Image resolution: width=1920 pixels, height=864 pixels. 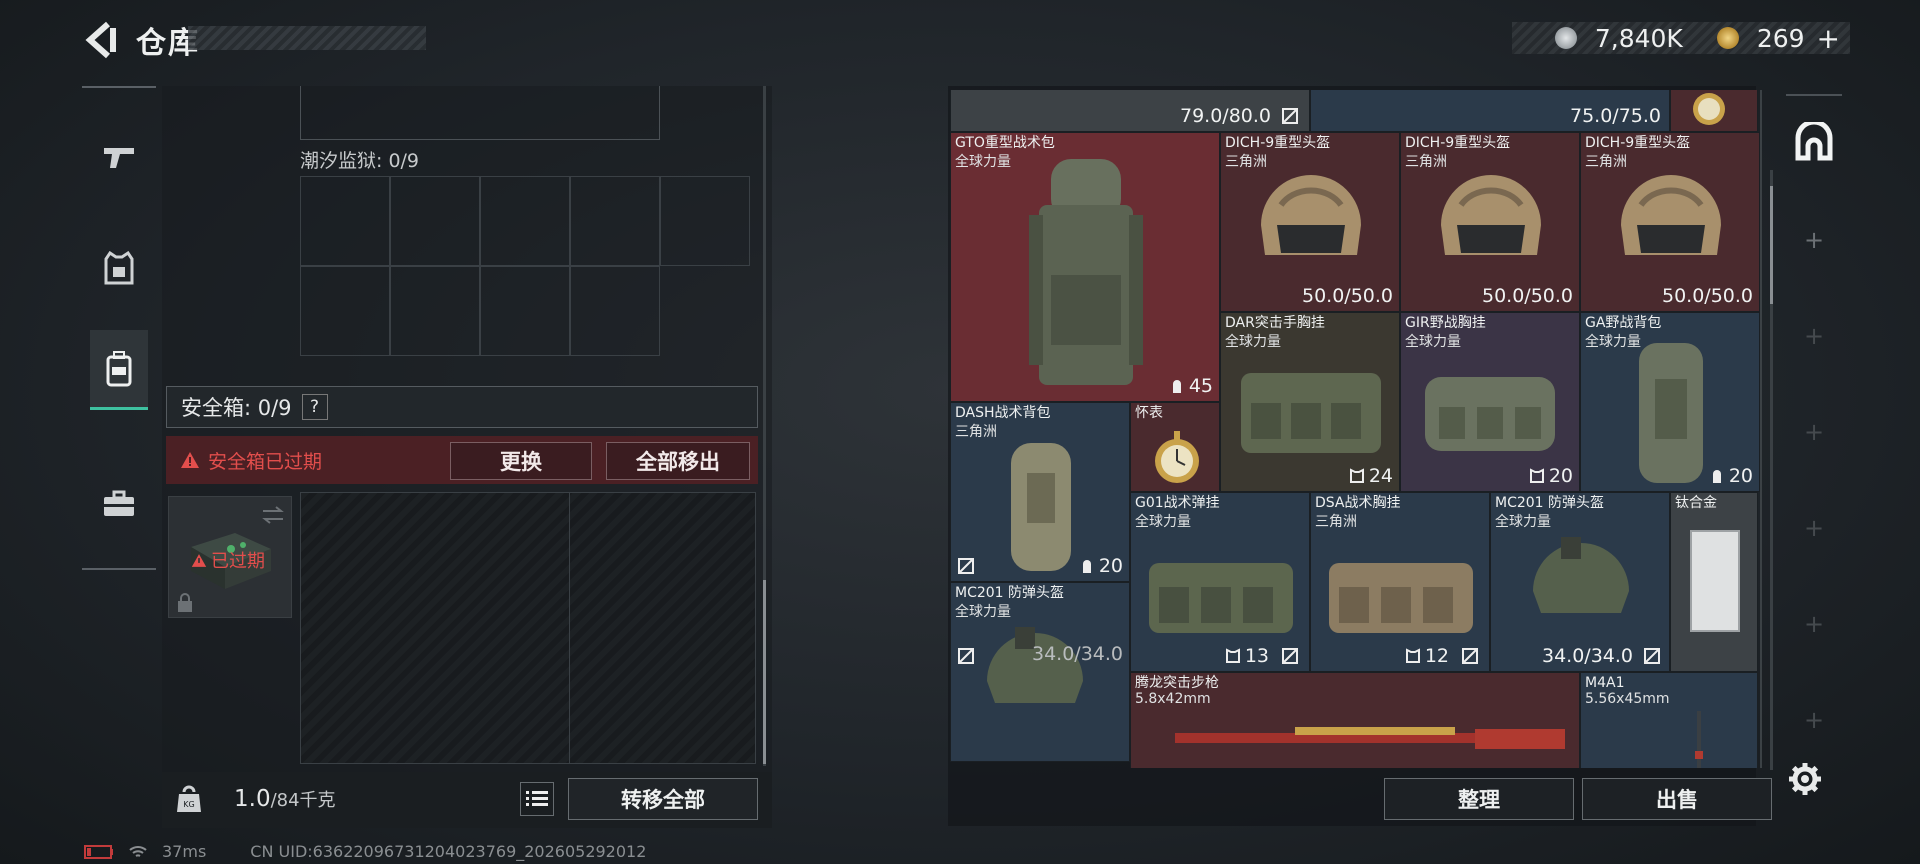 I want to click on compass-image, so click(x=1709, y=109).